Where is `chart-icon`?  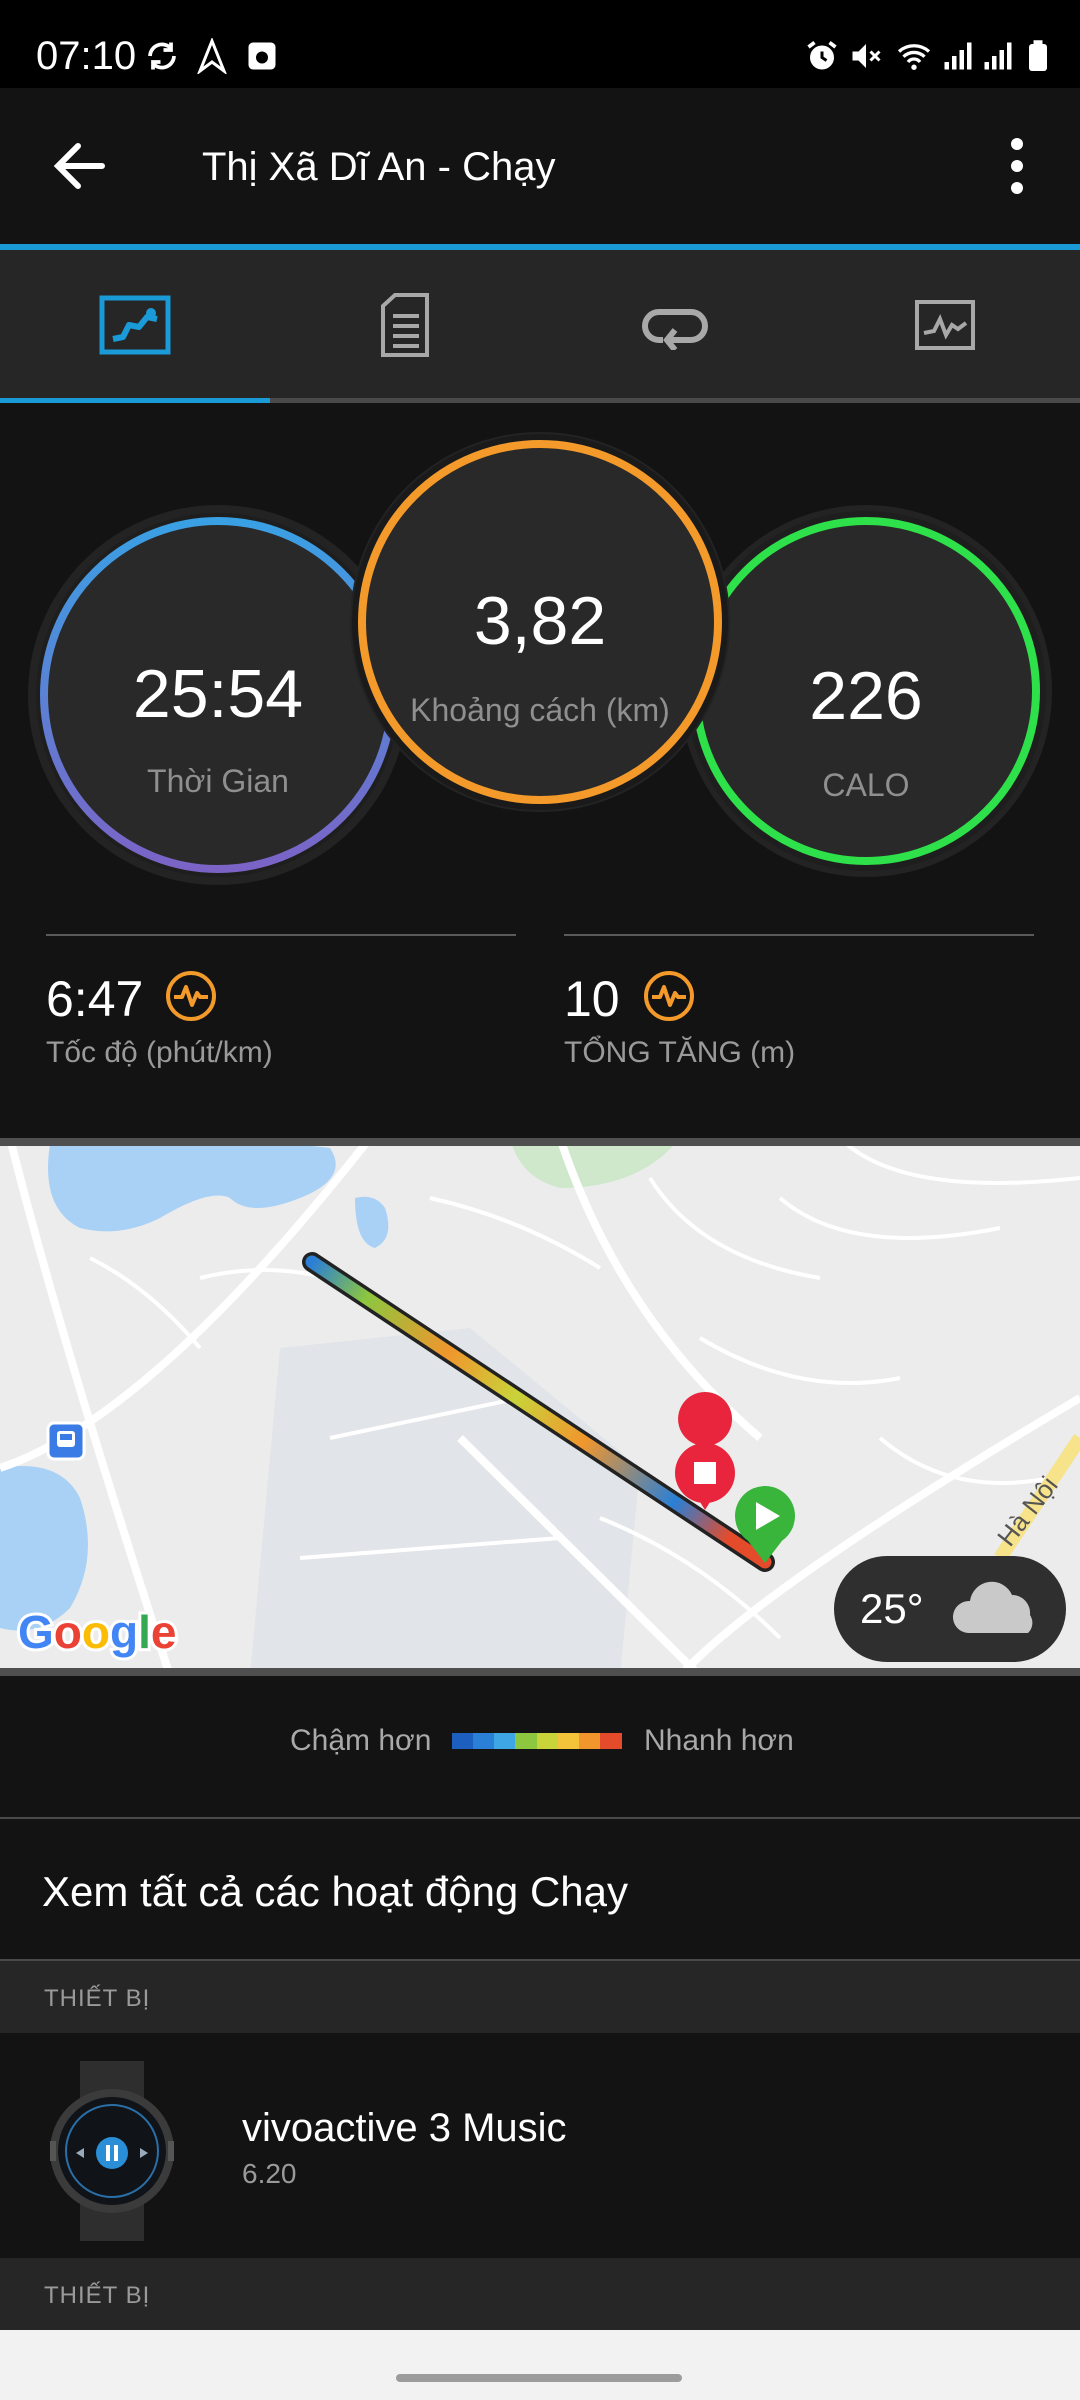 chart-icon is located at coordinates (945, 325).